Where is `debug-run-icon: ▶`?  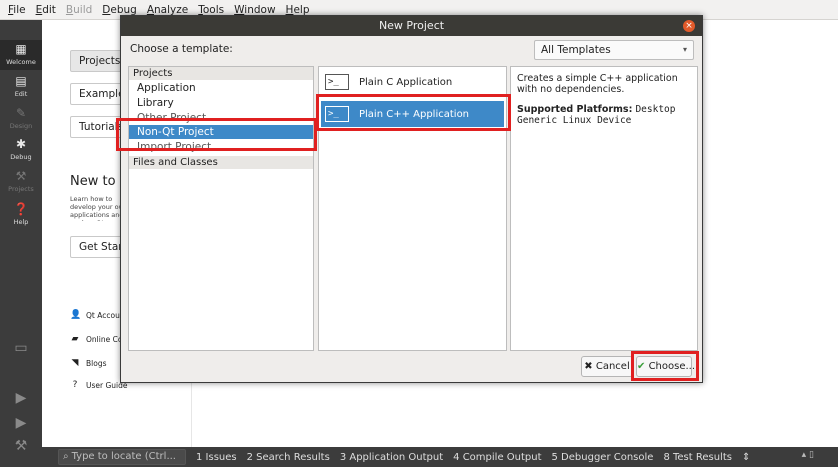
debug-run-icon: ▶ is located at coordinates (21, 423).